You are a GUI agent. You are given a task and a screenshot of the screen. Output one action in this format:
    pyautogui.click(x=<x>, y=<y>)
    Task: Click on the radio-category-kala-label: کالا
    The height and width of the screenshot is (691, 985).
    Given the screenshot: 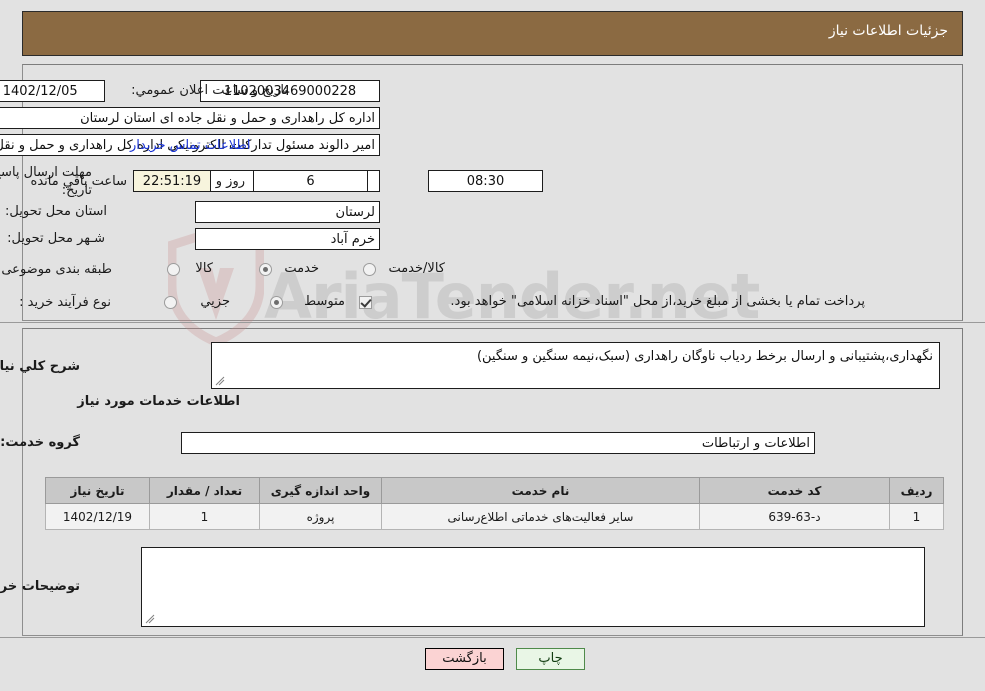 What is the action you would take?
    pyautogui.click(x=204, y=268)
    